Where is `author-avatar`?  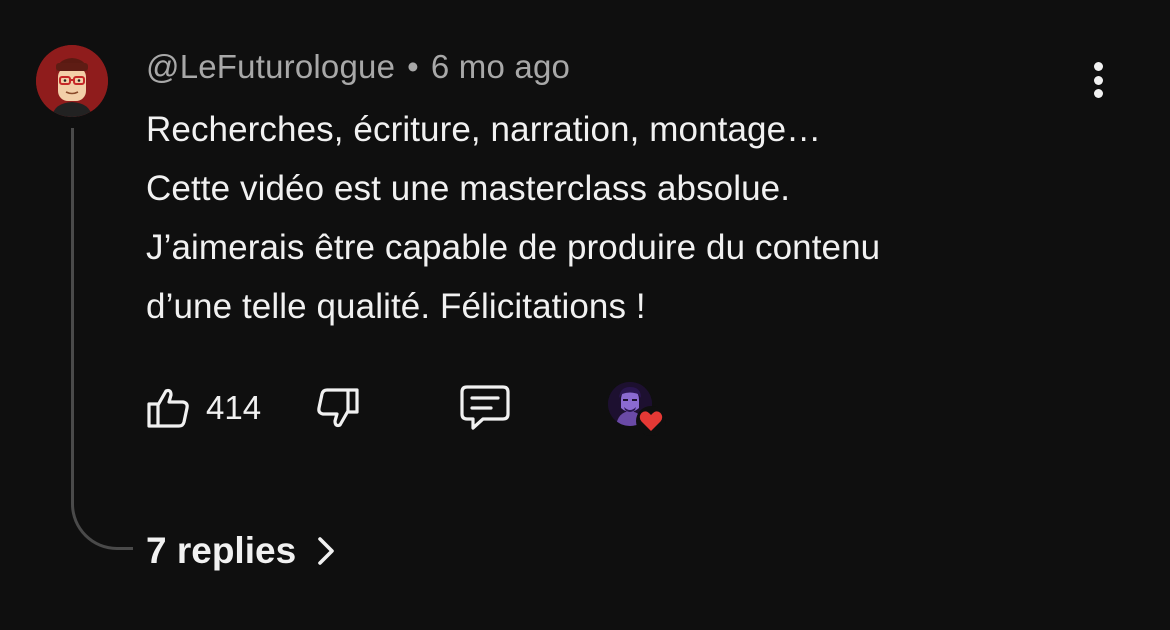
author-avatar is located at coordinates (72, 81).